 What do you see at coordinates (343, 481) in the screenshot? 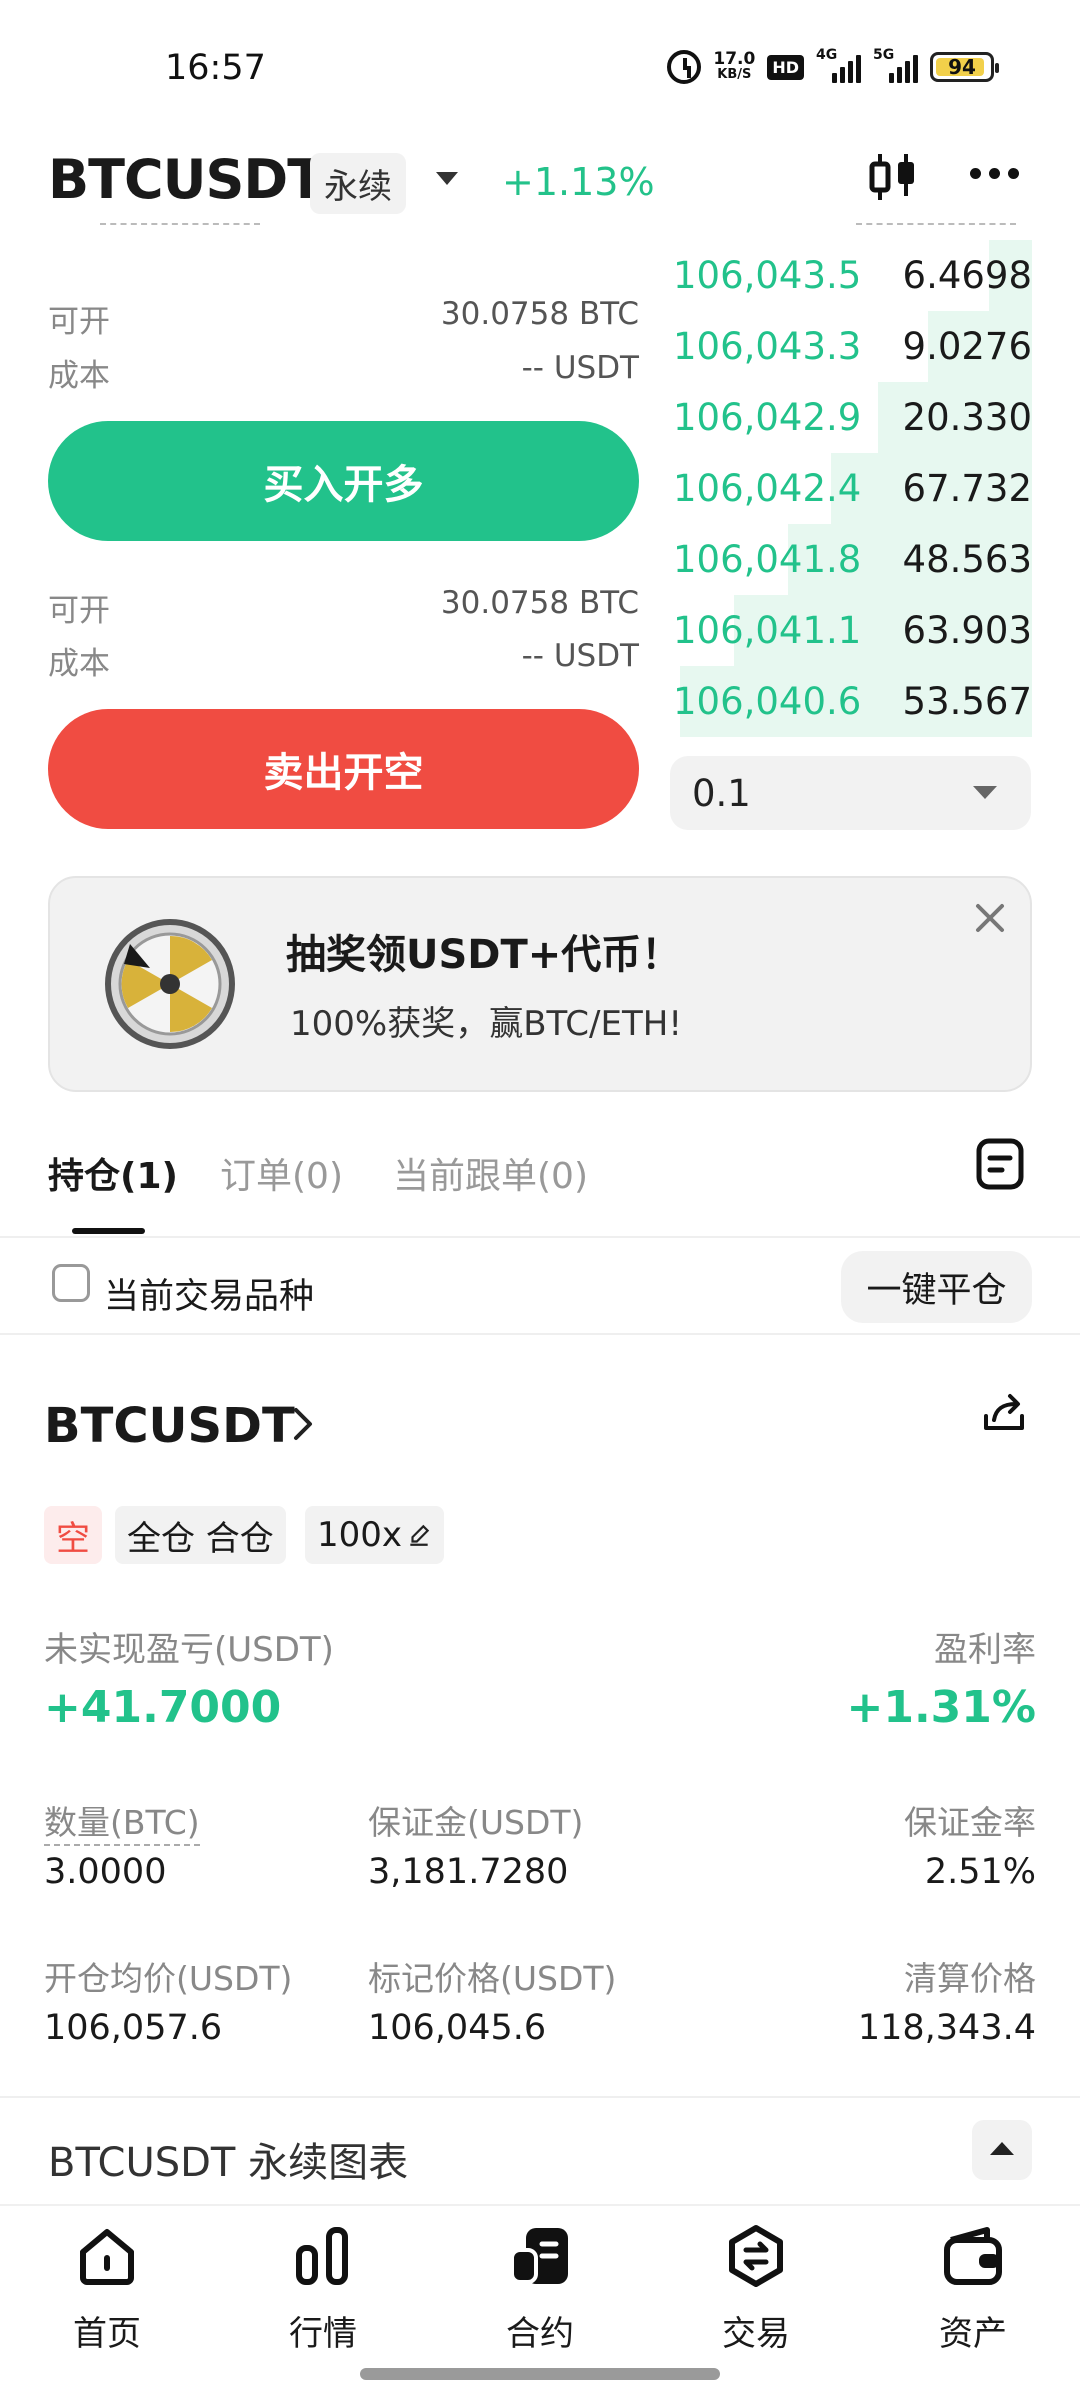
I see `buy-long-button: 买入开多` at bounding box center [343, 481].